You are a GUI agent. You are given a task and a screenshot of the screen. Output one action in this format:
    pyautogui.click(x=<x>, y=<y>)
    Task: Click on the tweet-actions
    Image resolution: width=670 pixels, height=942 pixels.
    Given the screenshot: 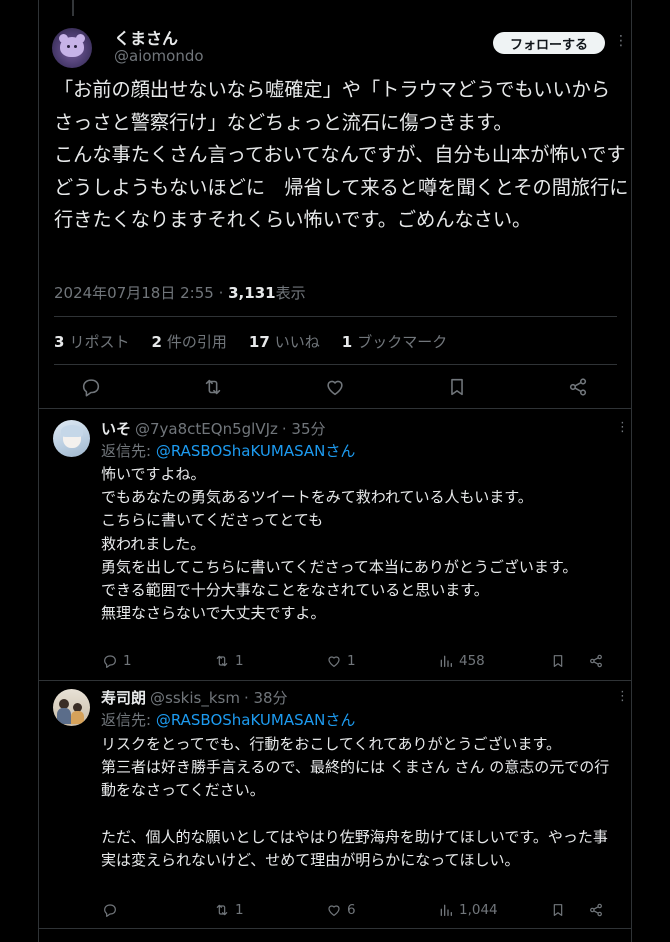 What is the action you would take?
    pyautogui.click(x=335, y=388)
    